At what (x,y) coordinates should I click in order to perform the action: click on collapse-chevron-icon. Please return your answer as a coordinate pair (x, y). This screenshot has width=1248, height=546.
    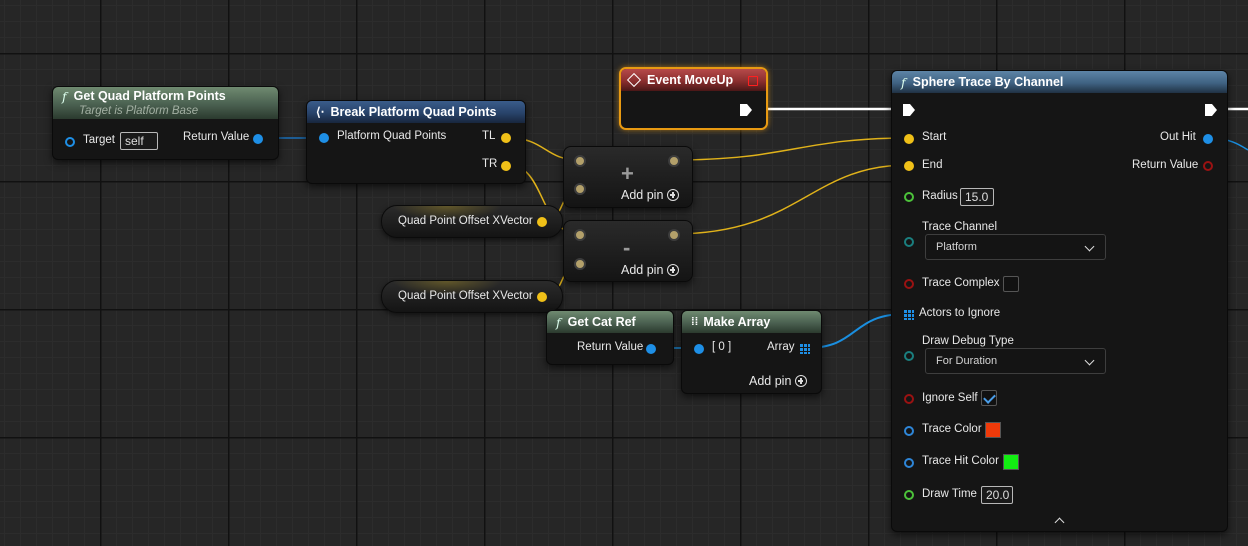
    Looking at the image, I should click on (1059, 522).